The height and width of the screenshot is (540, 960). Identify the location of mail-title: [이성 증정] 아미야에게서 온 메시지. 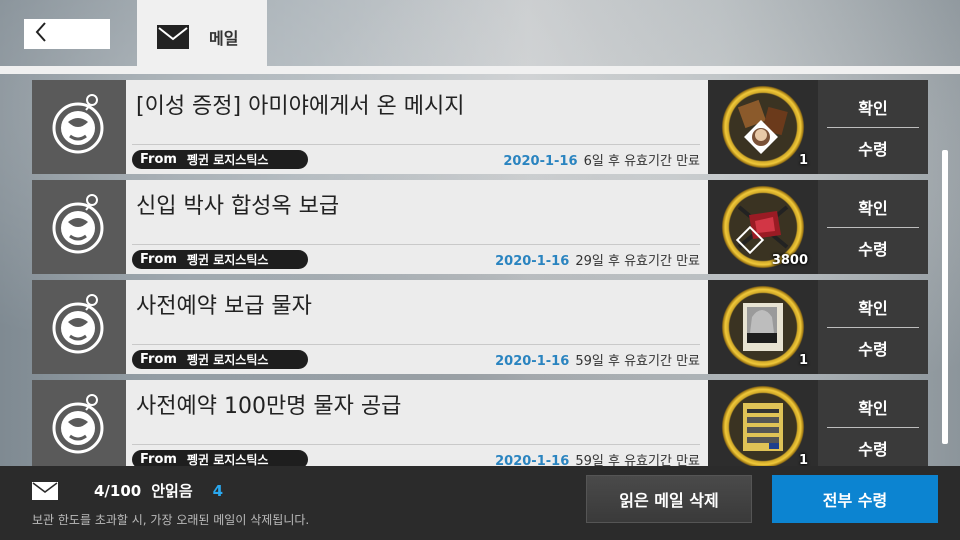
(300, 106).